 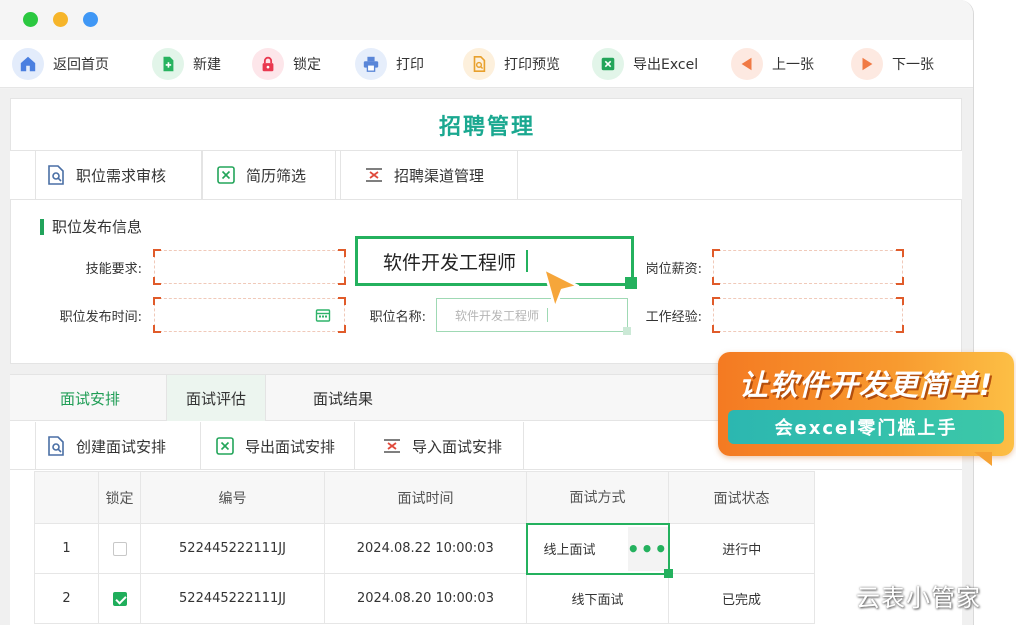 I want to click on watermark: 云表小管家, so click(x=918, y=598).